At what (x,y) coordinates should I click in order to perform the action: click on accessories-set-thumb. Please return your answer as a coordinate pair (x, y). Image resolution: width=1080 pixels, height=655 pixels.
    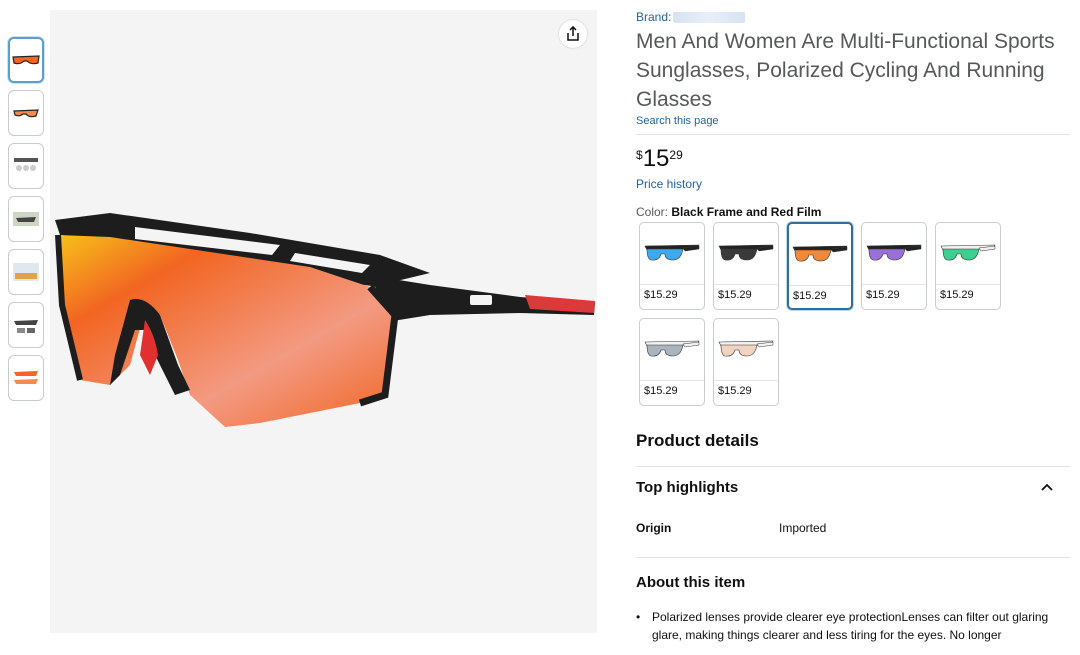
    Looking at the image, I should click on (26, 326).